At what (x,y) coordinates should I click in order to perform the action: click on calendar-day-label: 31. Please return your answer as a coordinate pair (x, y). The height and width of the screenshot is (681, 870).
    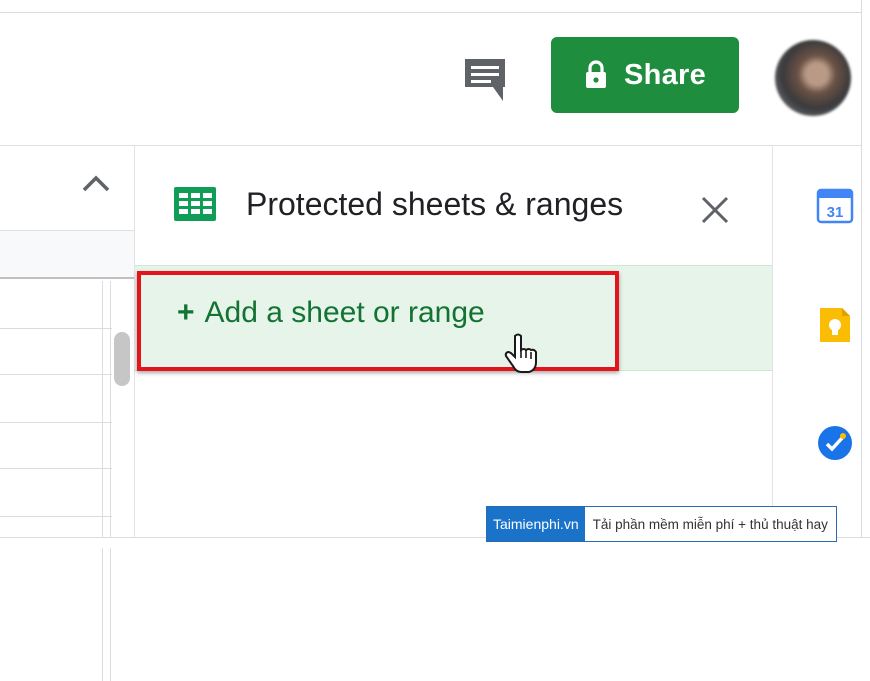
    Looking at the image, I should click on (835, 212).